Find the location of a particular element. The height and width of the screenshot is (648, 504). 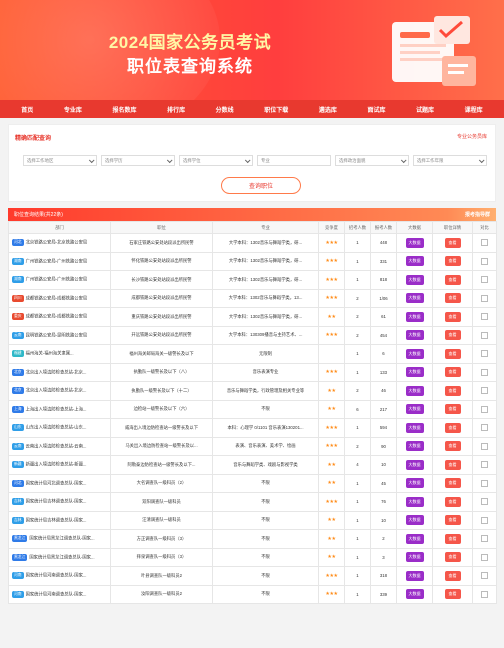

dept-name: 北京铁路公安局-北京铁路公安局 is located at coordinates (57, 242).